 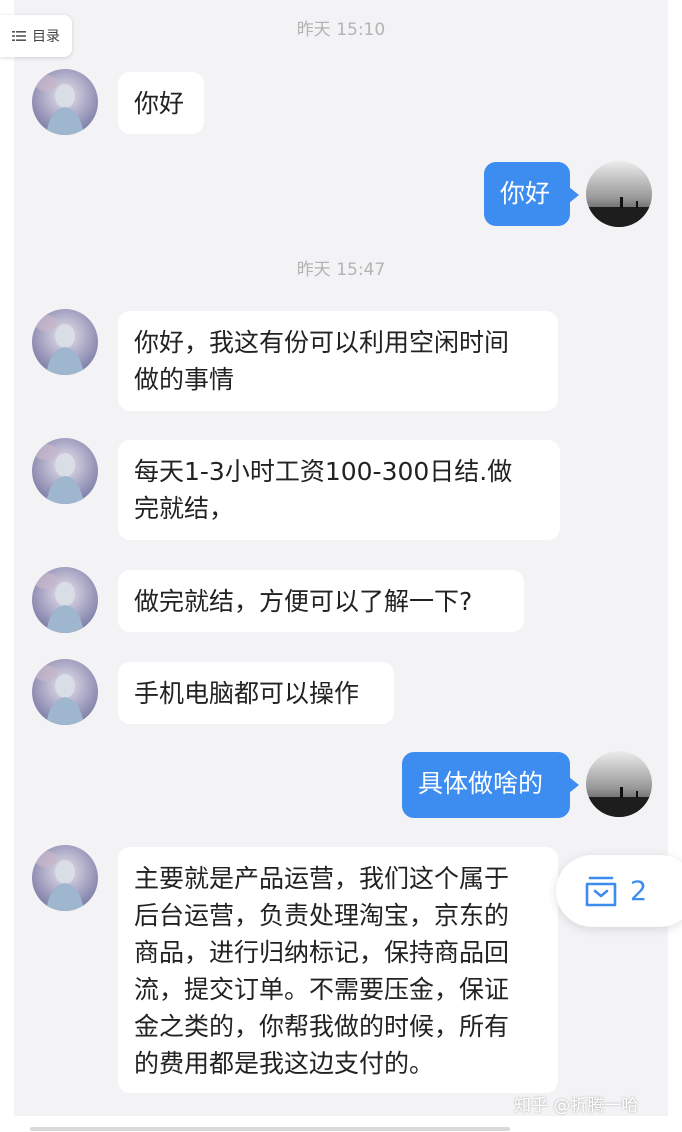 What do you see at coordinates (619, 891) in the screenshot?
I see `collection-button: 2` at bounding box center [619, 891].